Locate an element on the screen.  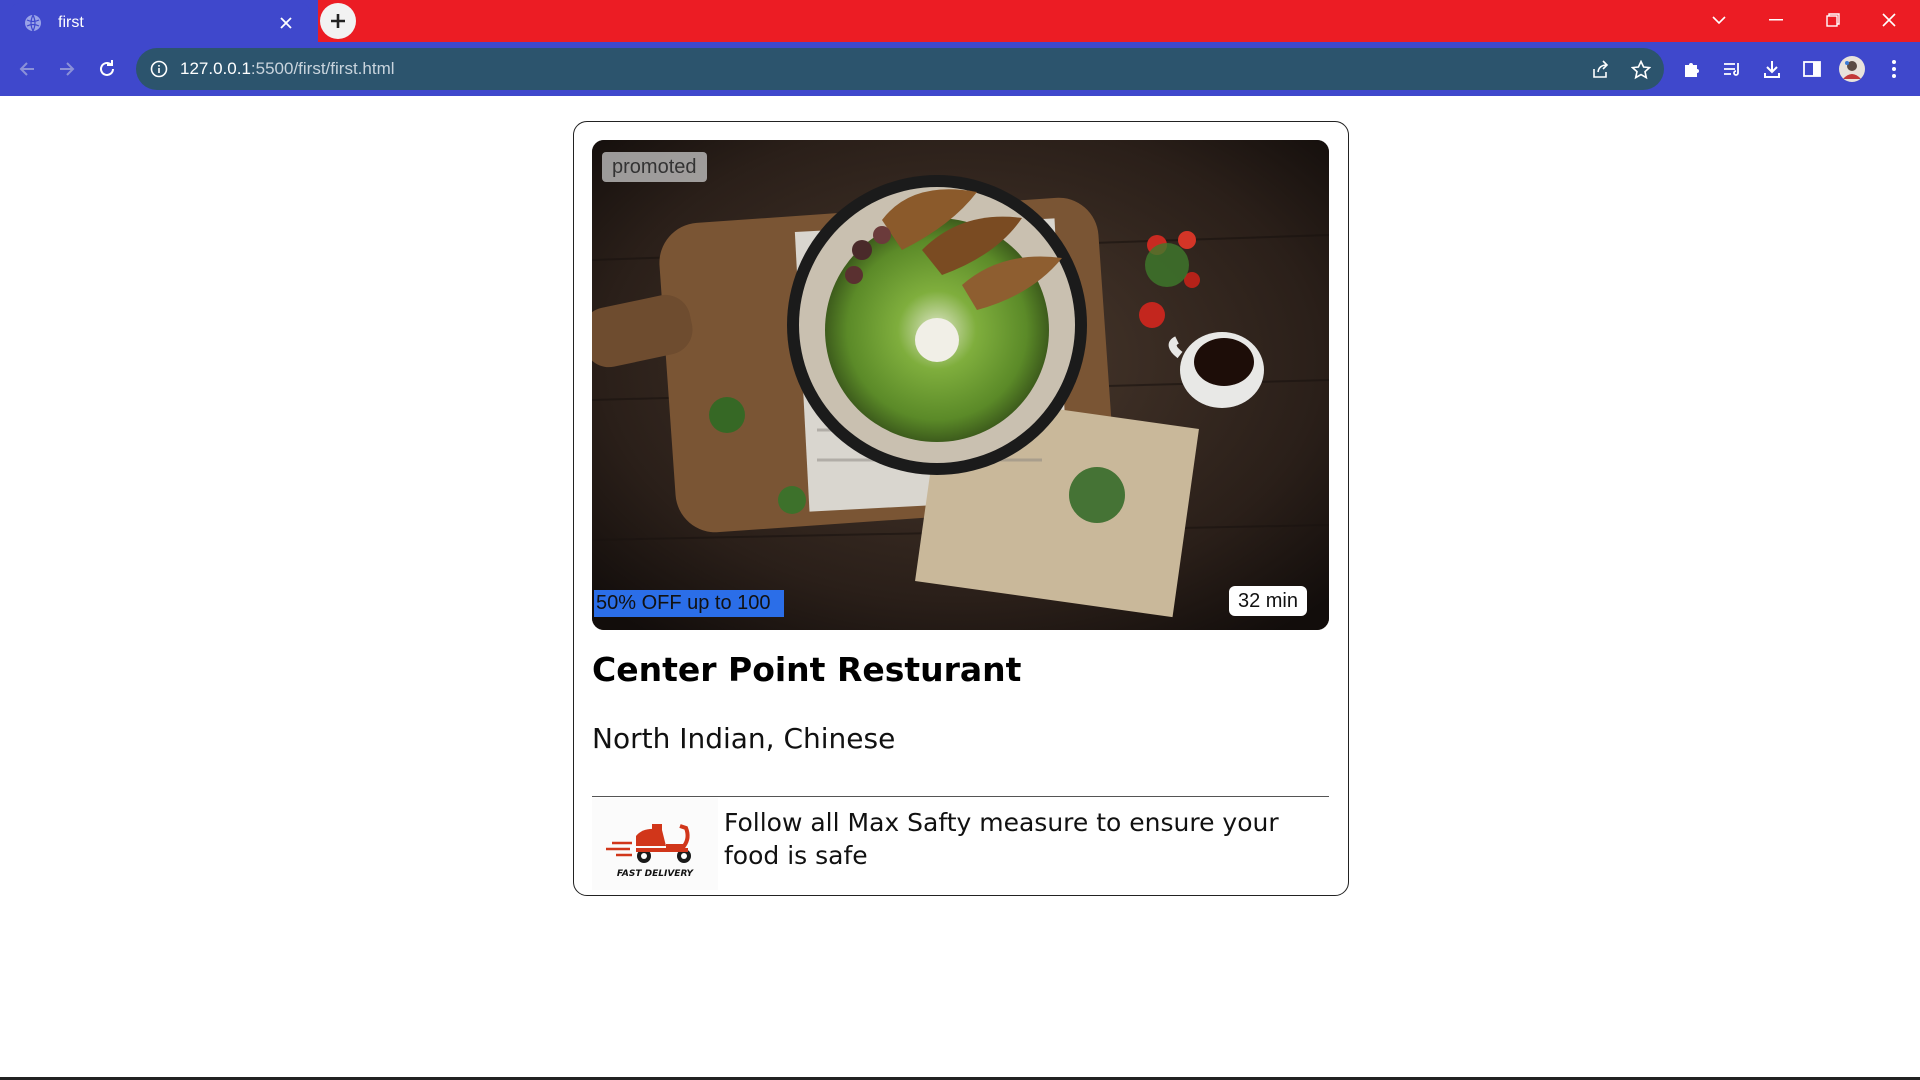
url-host: 127.0.0.1 is located at coordinates (215, 68).